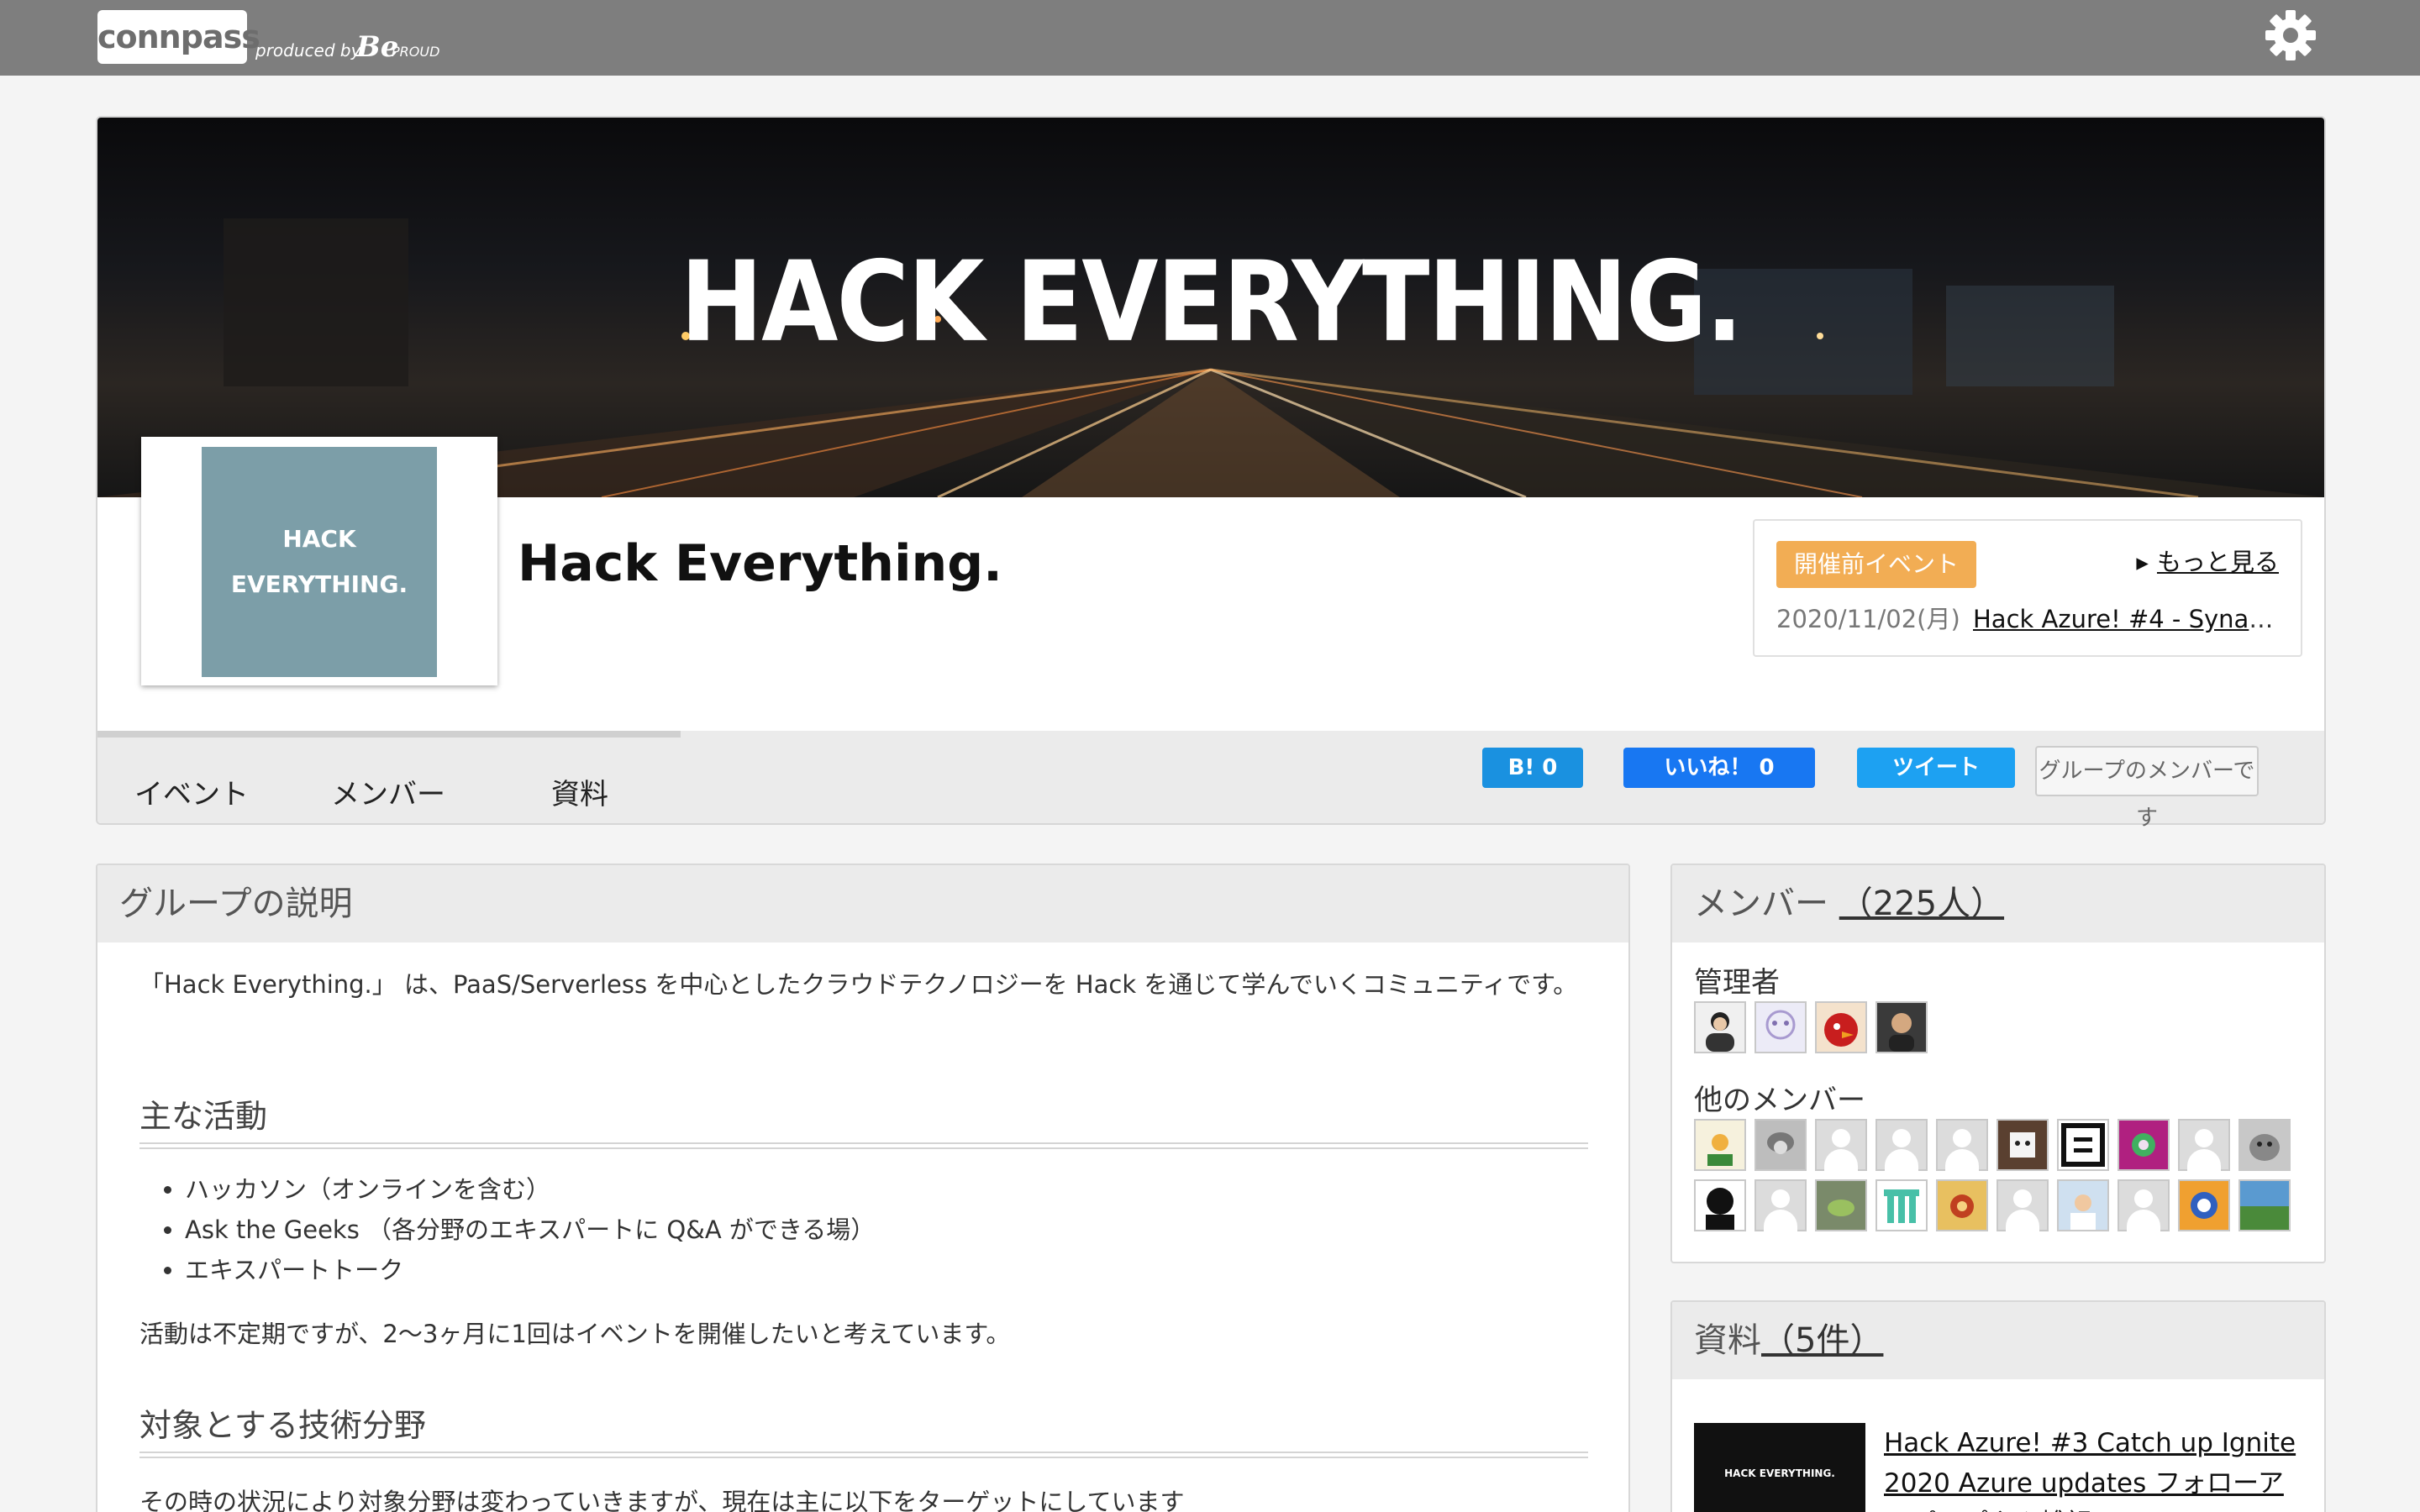 This screenshot has width=2420, height=1512. Describe the element at coordinates (203, 1116) in the screenshot. I see `activities-heading: 主な活動` at that location.